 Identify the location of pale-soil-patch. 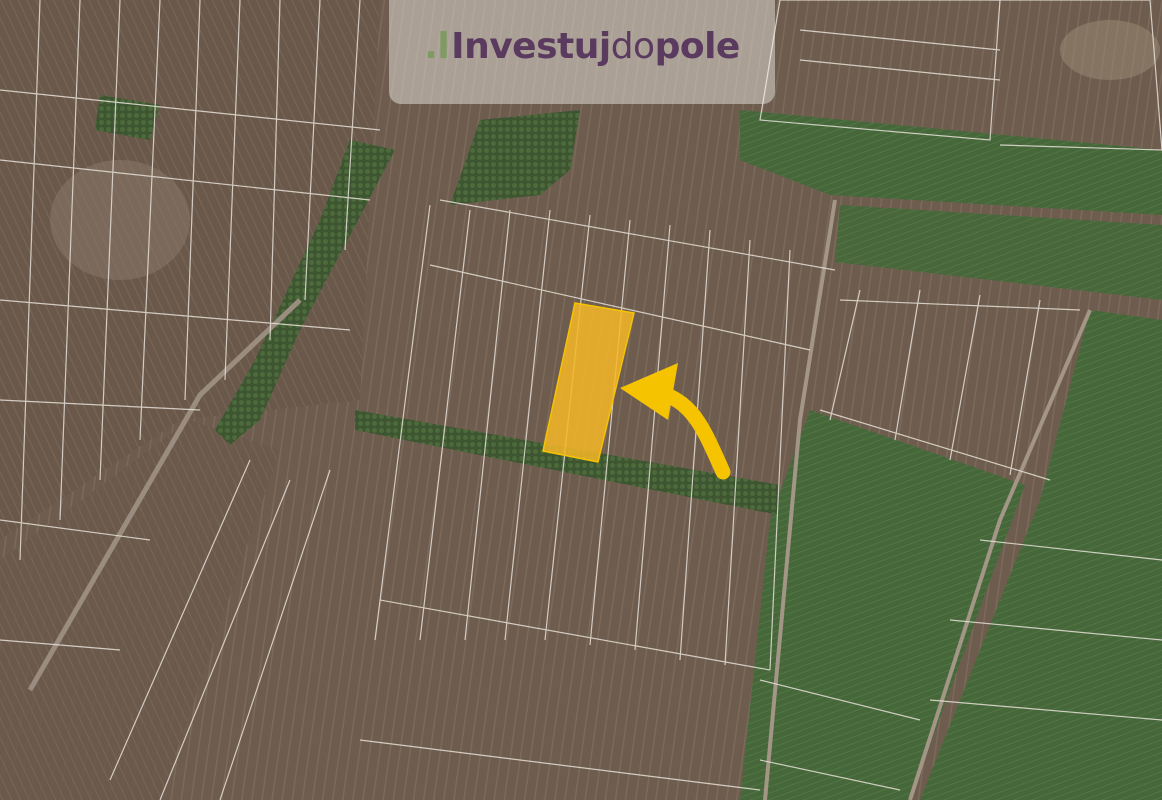
(1110, 50).